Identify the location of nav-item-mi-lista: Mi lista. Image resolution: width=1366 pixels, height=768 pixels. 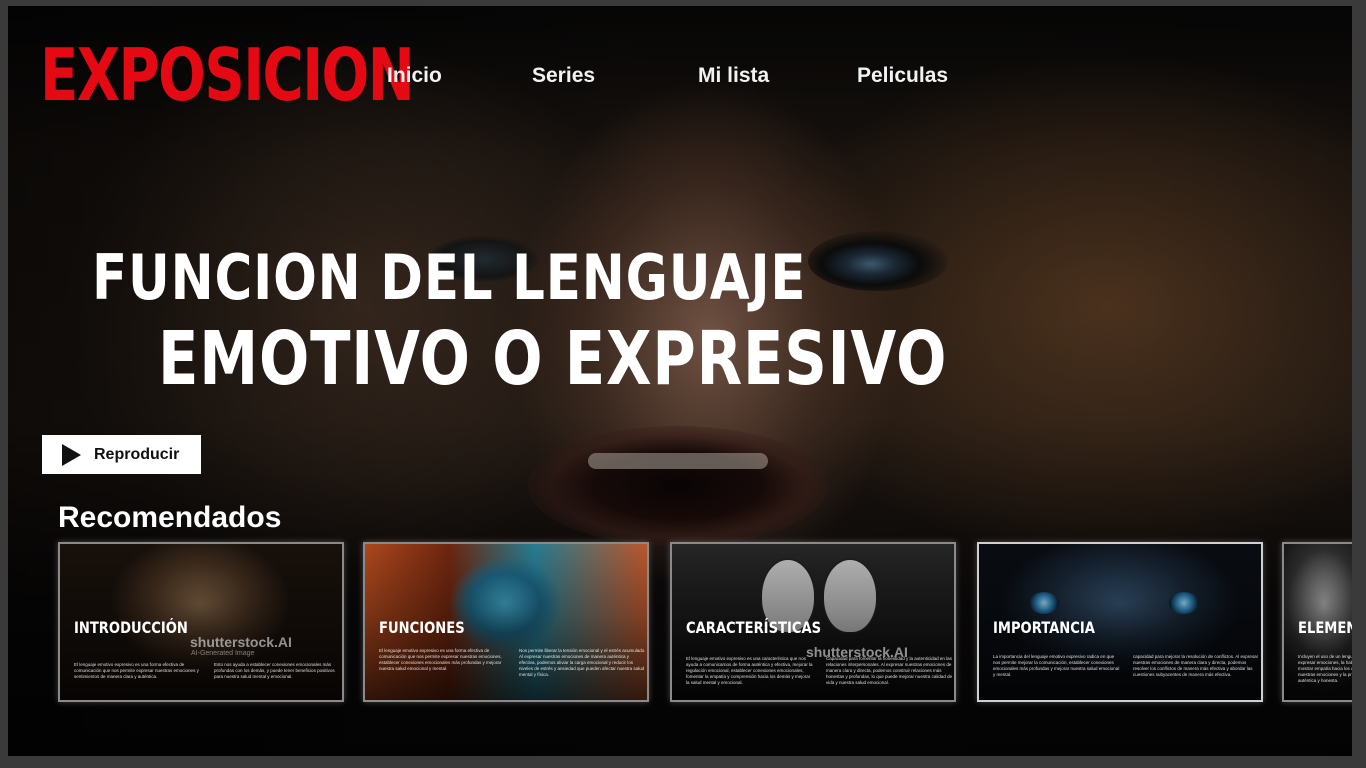
(733, 76).